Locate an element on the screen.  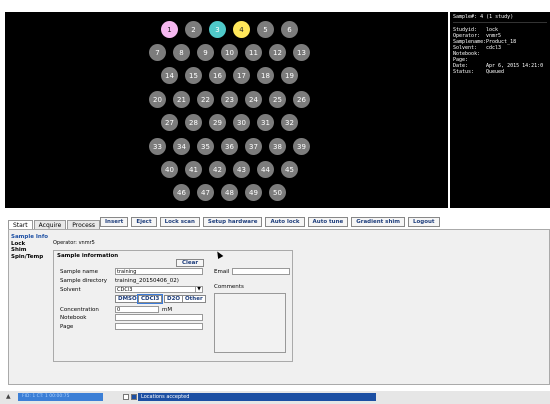
sample-slot: 20 is located at coordinates (157, 99).